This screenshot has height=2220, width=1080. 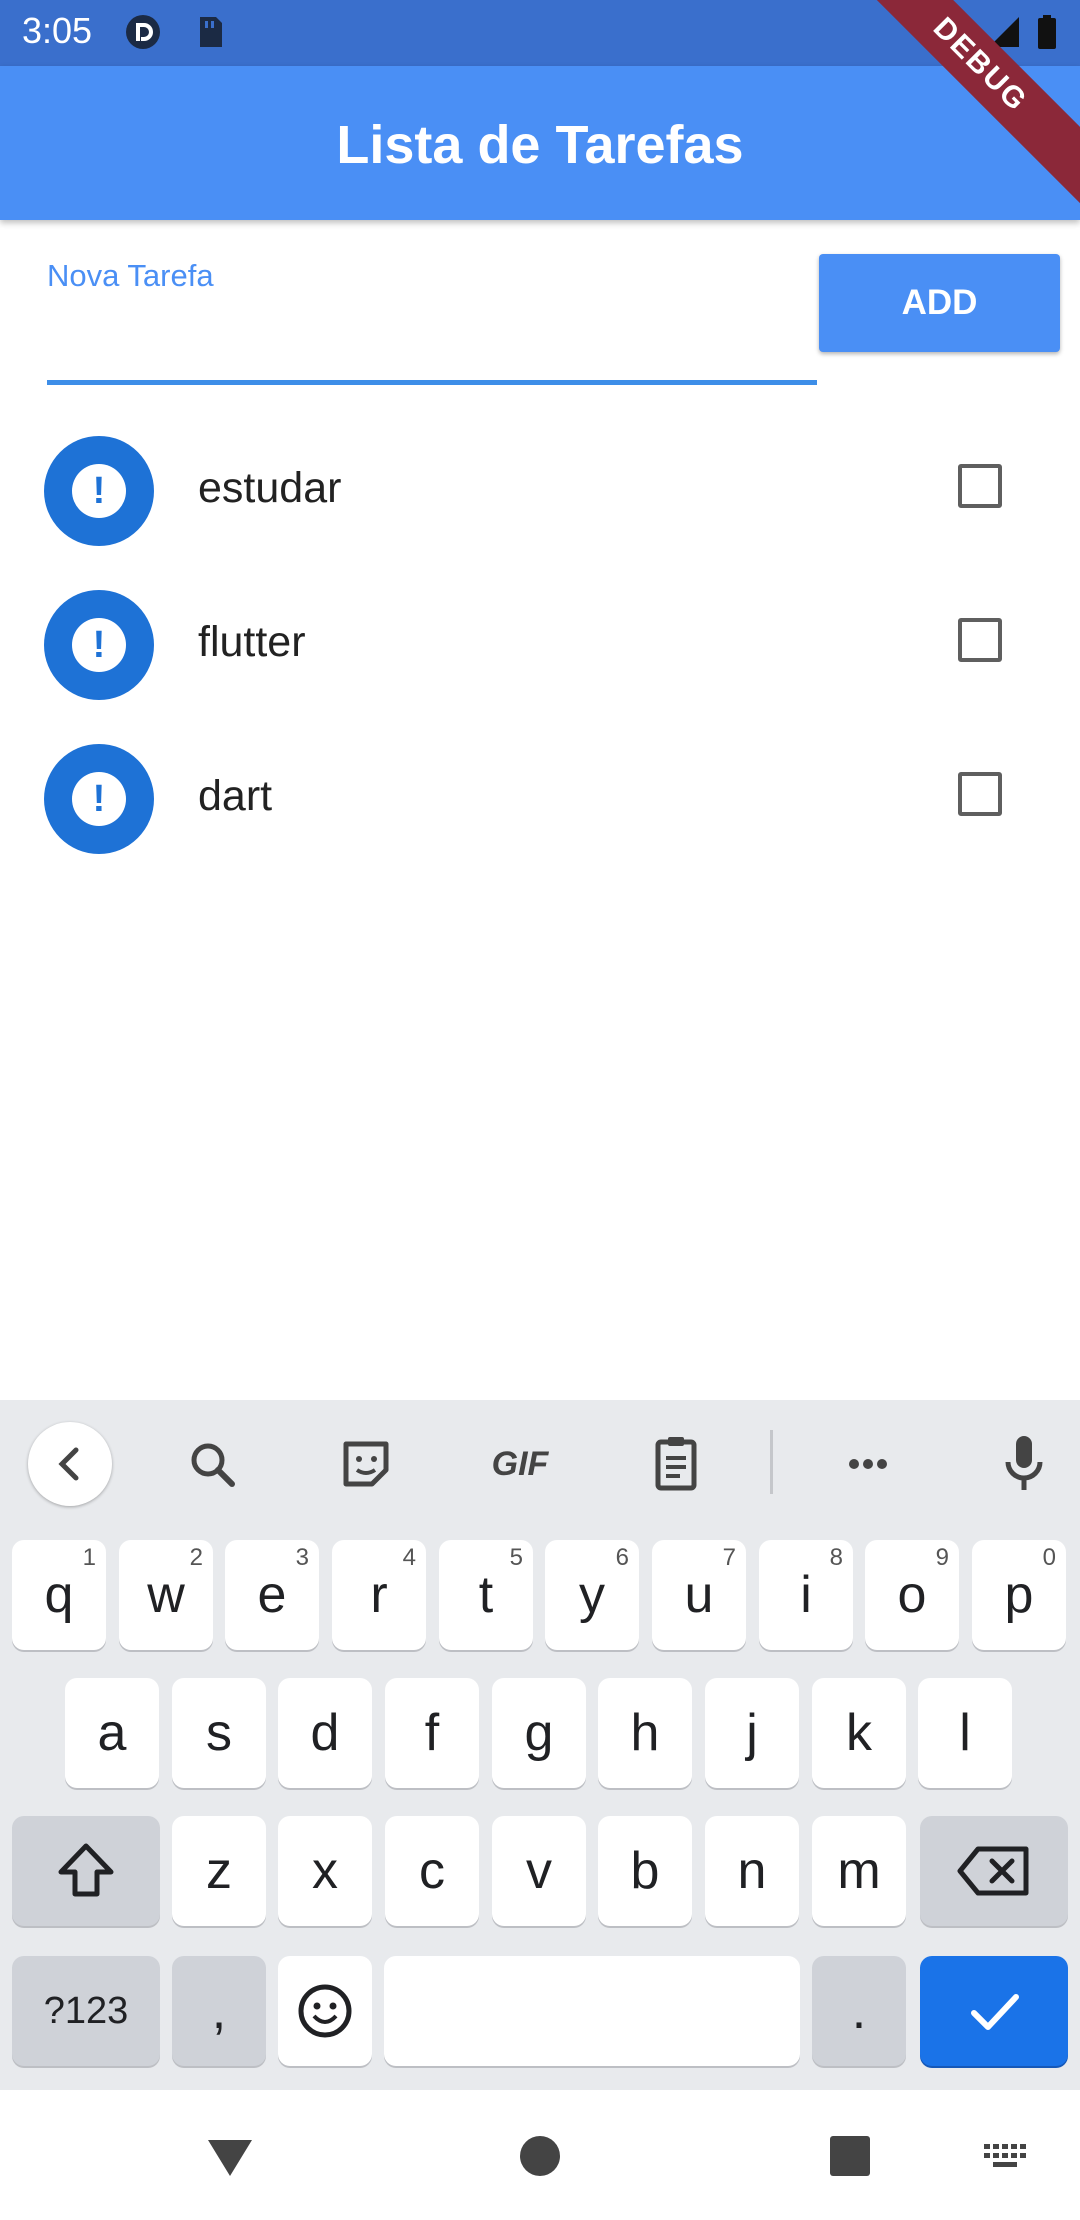 I want to click on task-text: flutter, so click(x=252, y=642).